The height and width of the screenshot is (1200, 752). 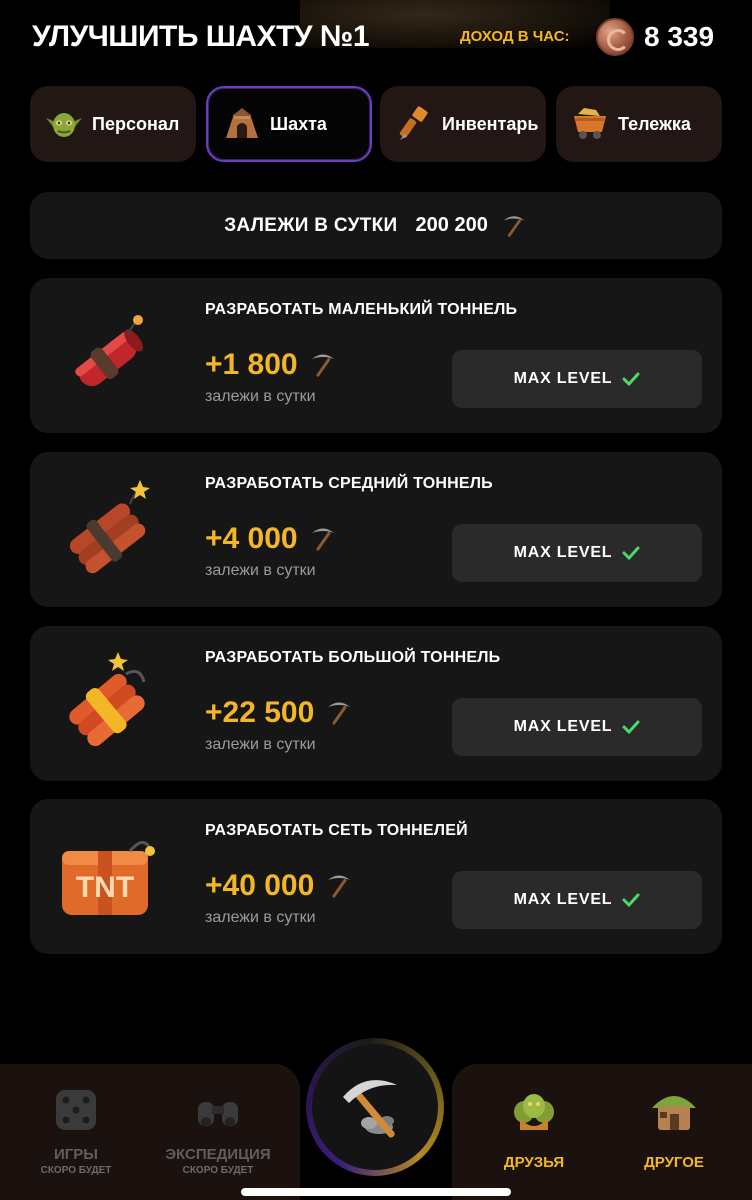 I want to click on dynamite-large-icon, so click(x=107, y=699).